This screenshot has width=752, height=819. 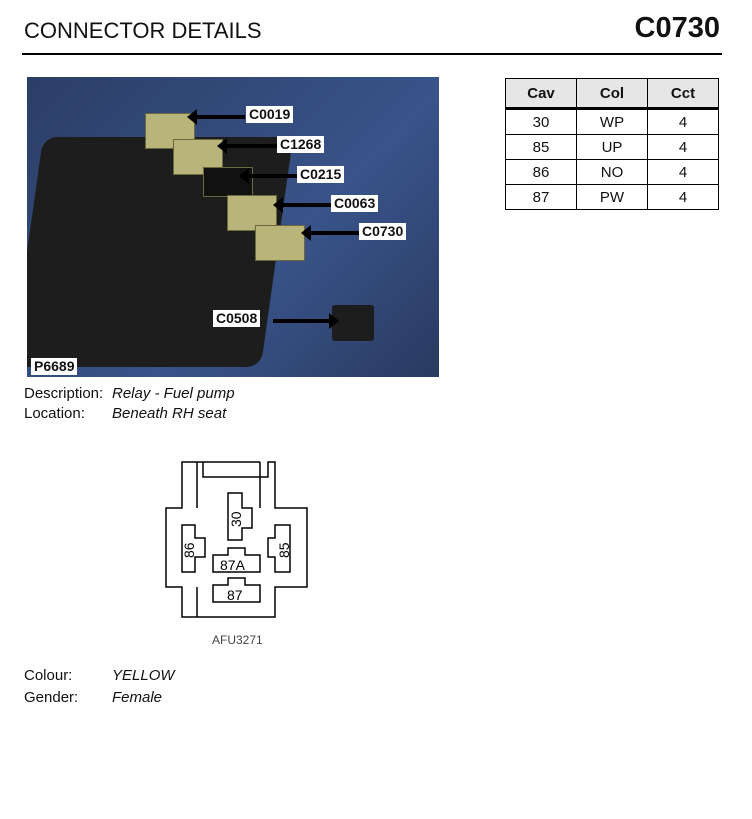 I want to click on header-col: Col, so click(x=612, y=94).